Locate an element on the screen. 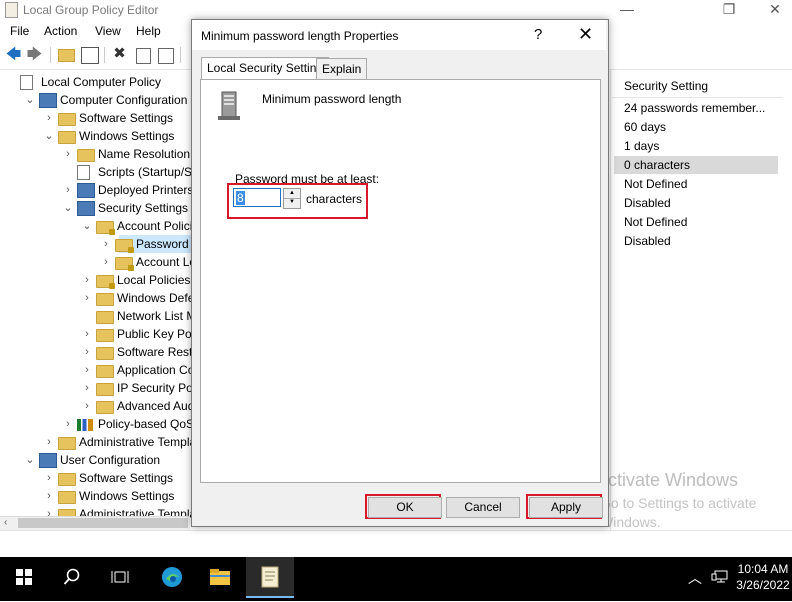 The image size is (792, 602). ok-button: OK is located at coordinates (405, 507).